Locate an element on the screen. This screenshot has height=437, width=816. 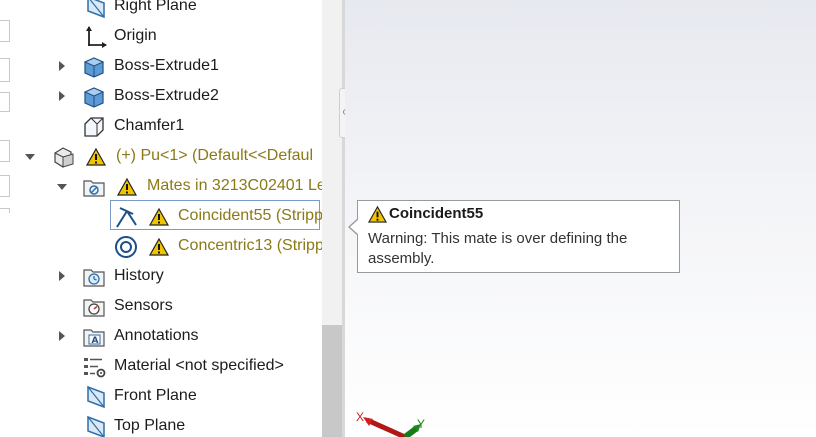
tree-item-boss-extrude1: Boss-Extrude1 is located at coordinates (167, 67).